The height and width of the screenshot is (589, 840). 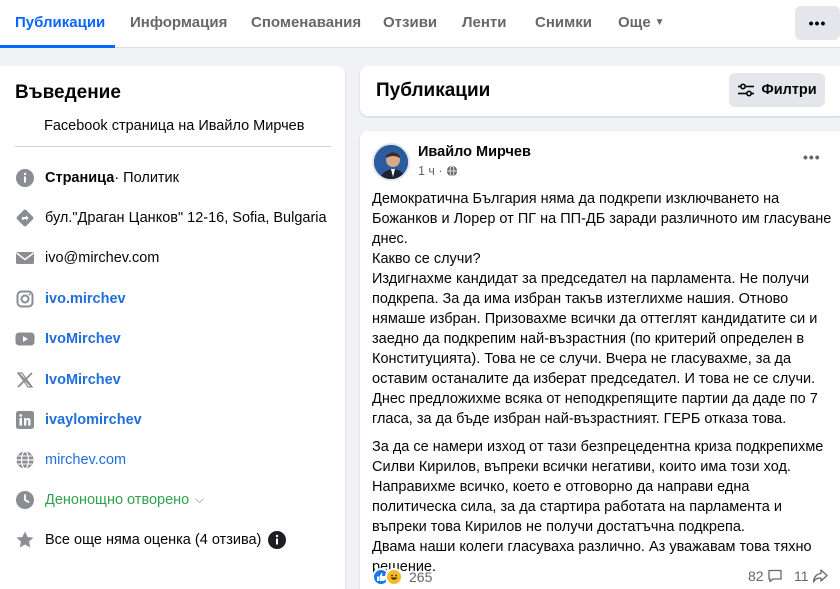 I want to click on linkedin-link: ivaylomirchev, so click(x=93, y=420).